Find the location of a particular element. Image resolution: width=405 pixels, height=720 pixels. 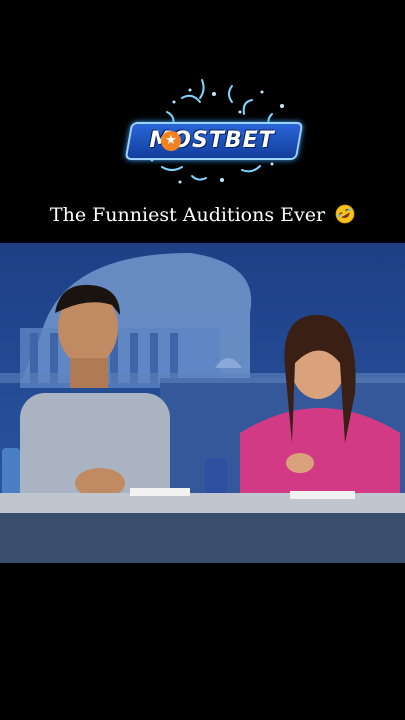

caption-text: The Funniest Auditions Ever is located at coordinates (187, 215).